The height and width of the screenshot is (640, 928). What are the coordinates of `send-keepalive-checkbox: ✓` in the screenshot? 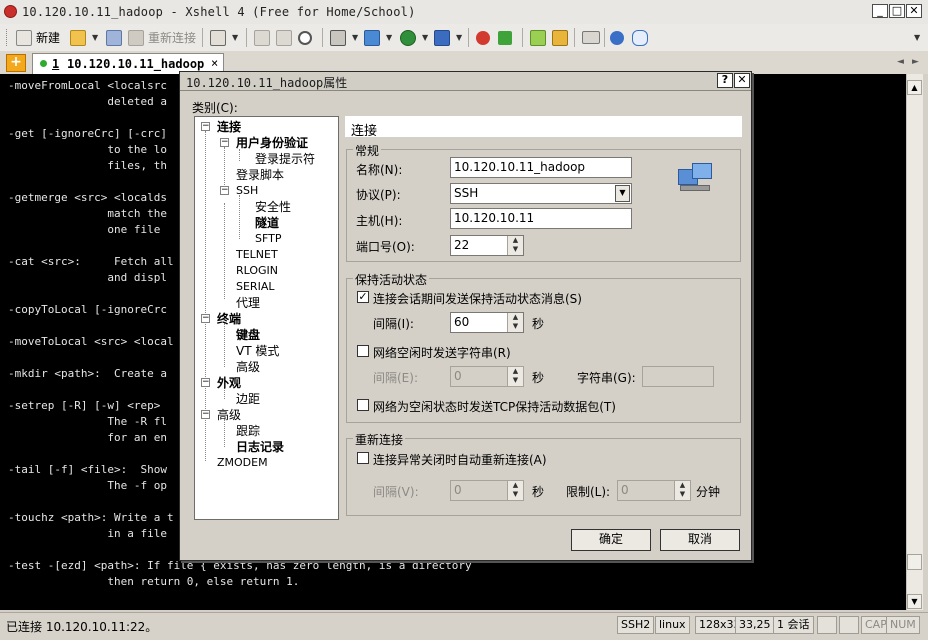 It's located at (363, 297).